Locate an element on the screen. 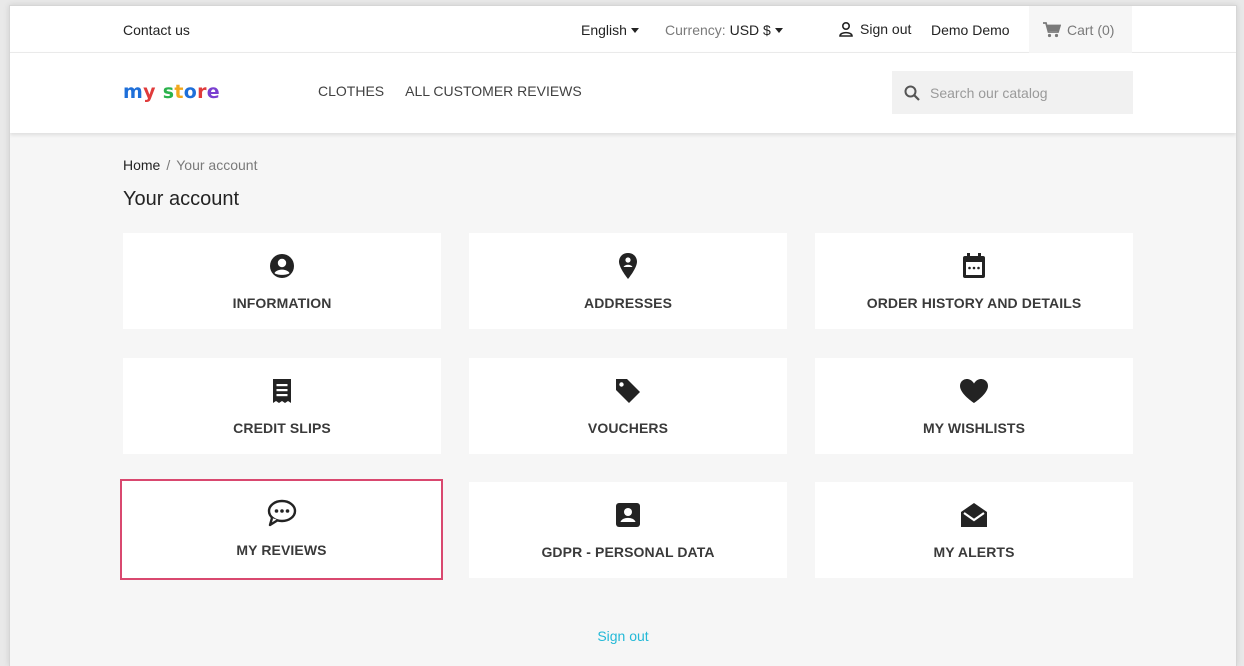 The height and width of the screenshot is (666, 1244). tile-credit-slips: CREDIT SLIPS is located at coordinates (282, 406).